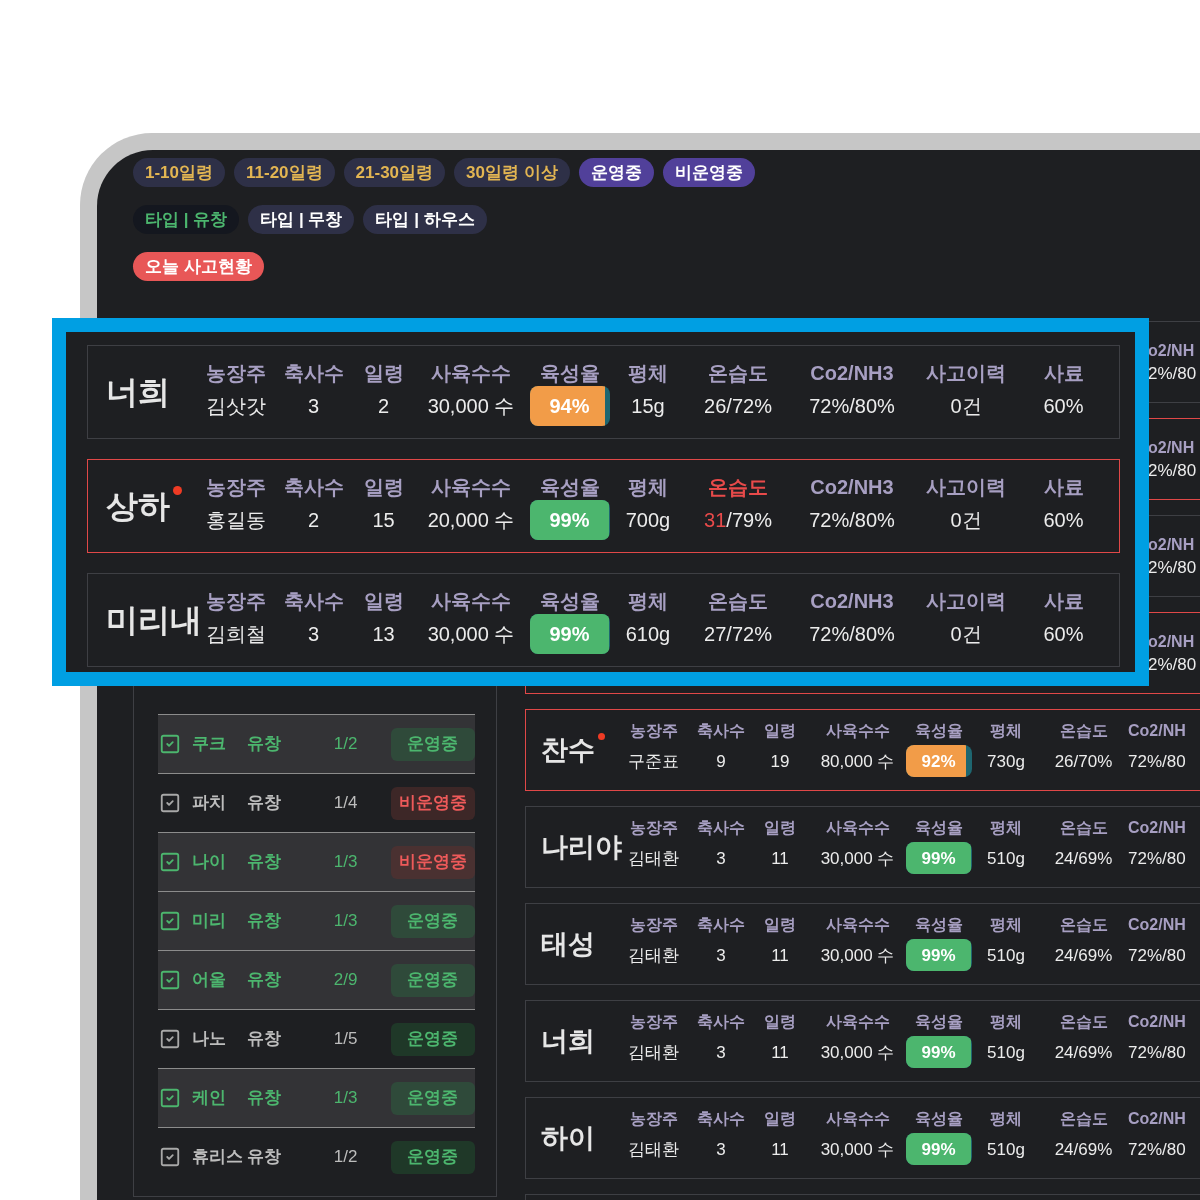 This screenshot has height=1200, width=1200. I want to click on field-value: 0건, so click(966, 519).